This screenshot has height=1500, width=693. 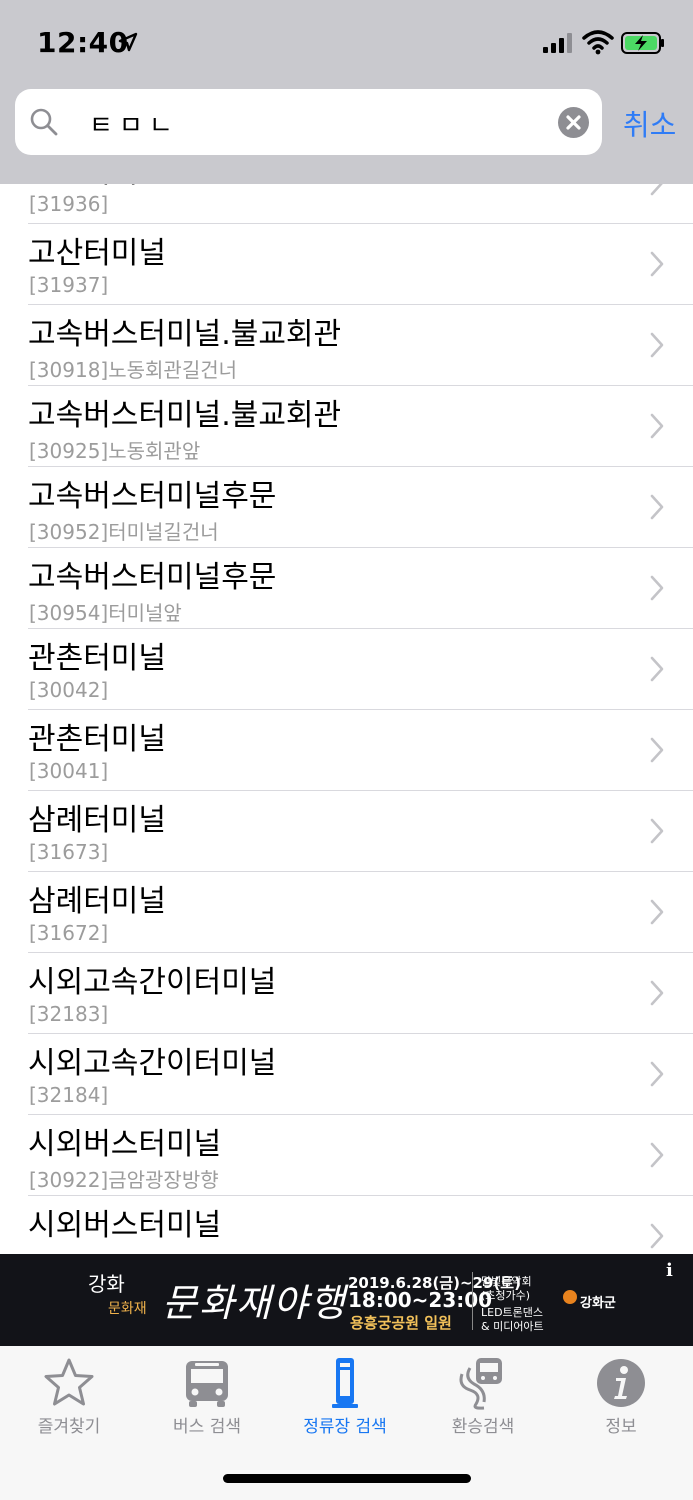 I want to click on list-item: 시외버스터미널 [30922]금암광장방향, so click(x=346, y=1155).